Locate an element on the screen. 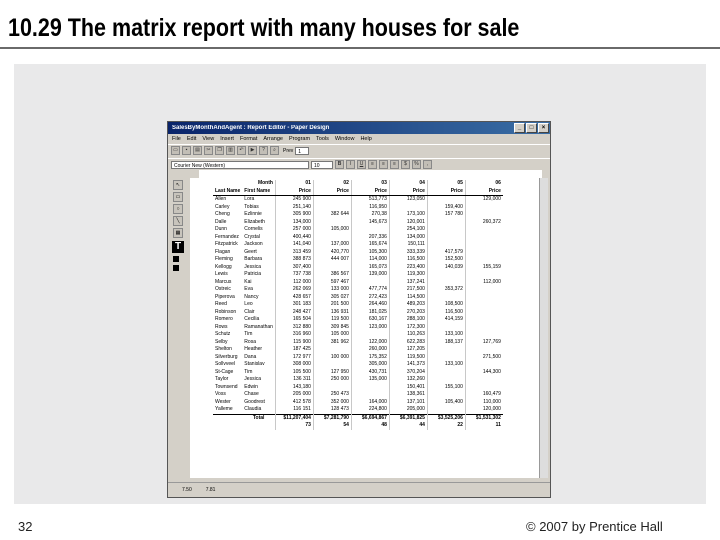 This screenshot has height=540, width=720. zoom-icon: ⌕ is located at coordinates (274, 150).